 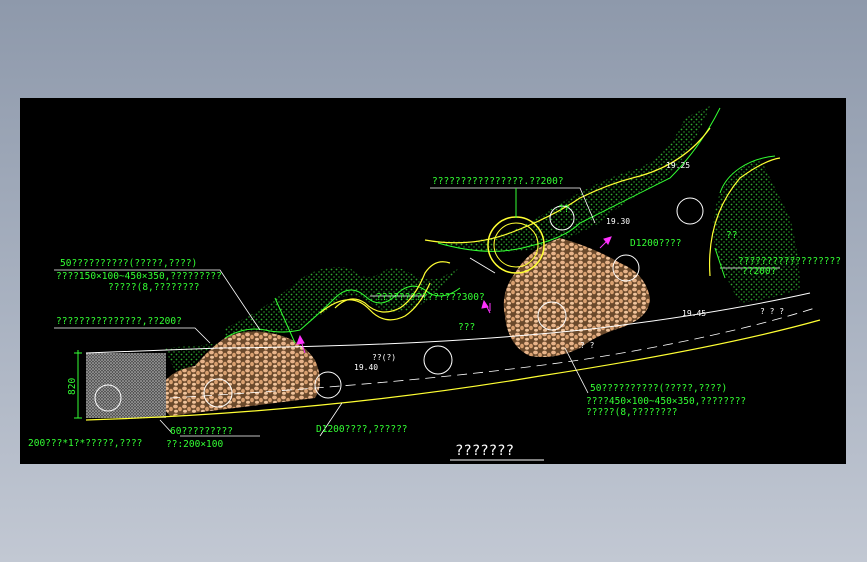 I want to click on label-elev-4: 19.25, so click(x=678, y=165).